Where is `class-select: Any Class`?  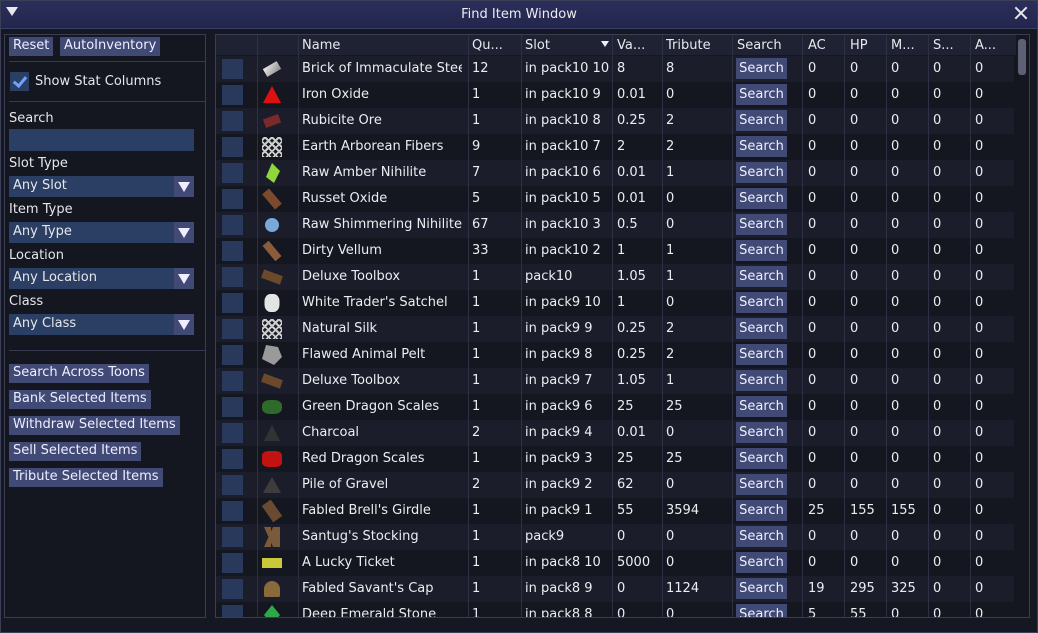 class-select: Any Class is located at coordinates (101, 324).